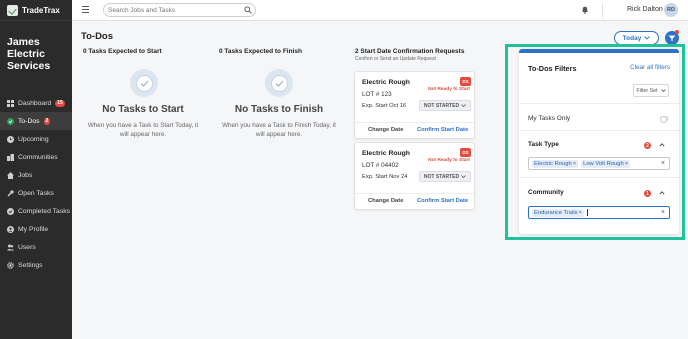 This screenshot has height=339, width=688. Describe the element at coordinates (10, 247) in the screenshot. I see `users-icon` at that location.